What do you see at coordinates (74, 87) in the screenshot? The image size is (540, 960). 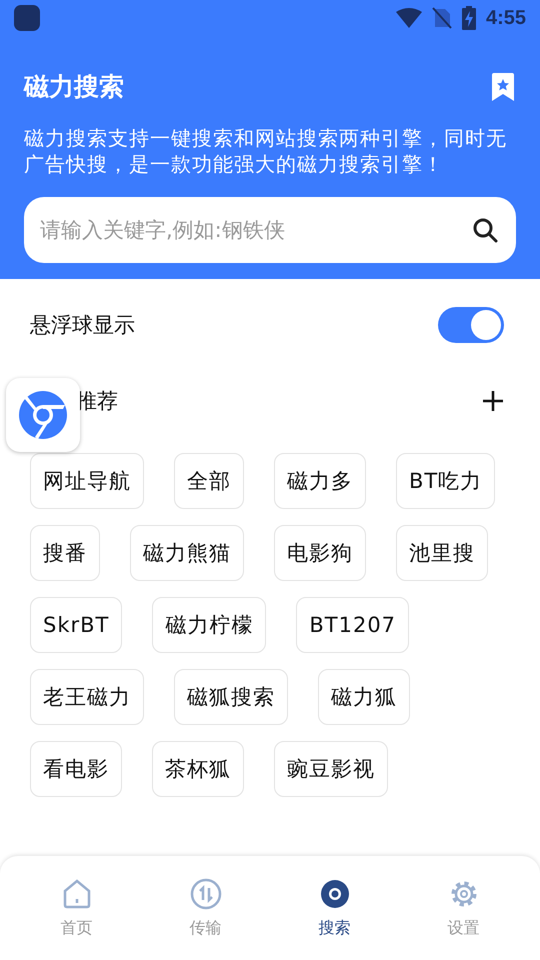 I see `app-title: 磁力搜索` at bounding box center [74, 87].